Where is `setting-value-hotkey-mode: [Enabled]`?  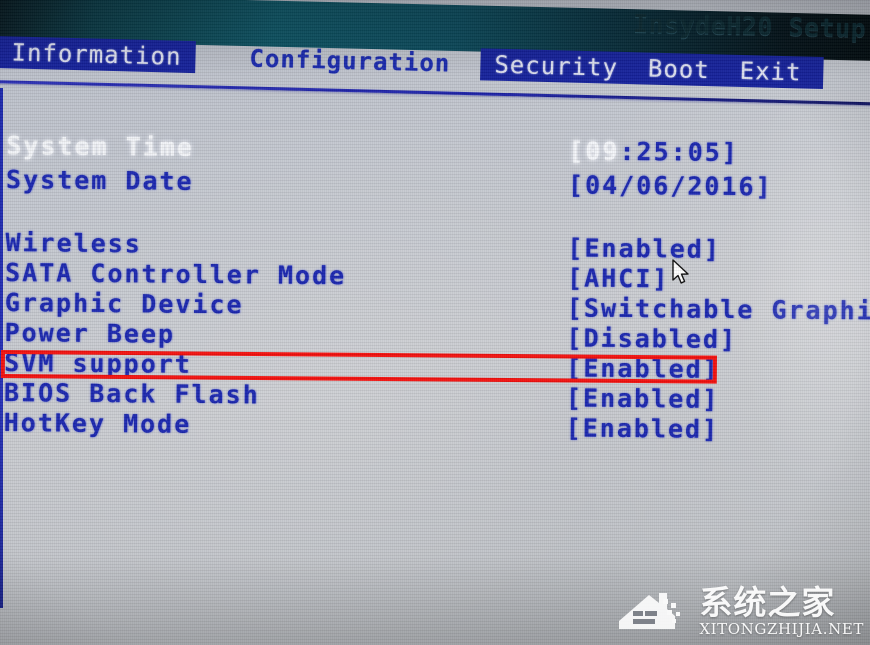
setting-value-hotkey-mode: [Enabled] is located at coordinates (643, 428).